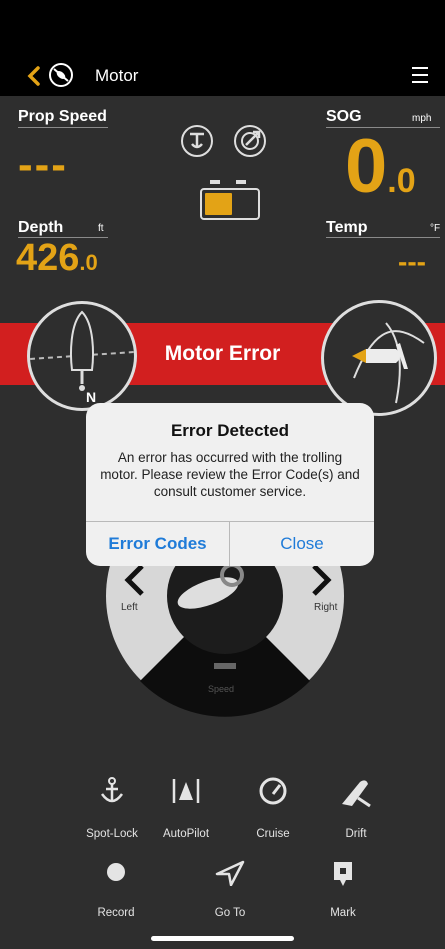 Image resolution: width=445 pixels, height=949 pixels. What do you see at coordinates (222, 938) in the screenshot?
I see `home-indicator` at bounding box center [222, 938].